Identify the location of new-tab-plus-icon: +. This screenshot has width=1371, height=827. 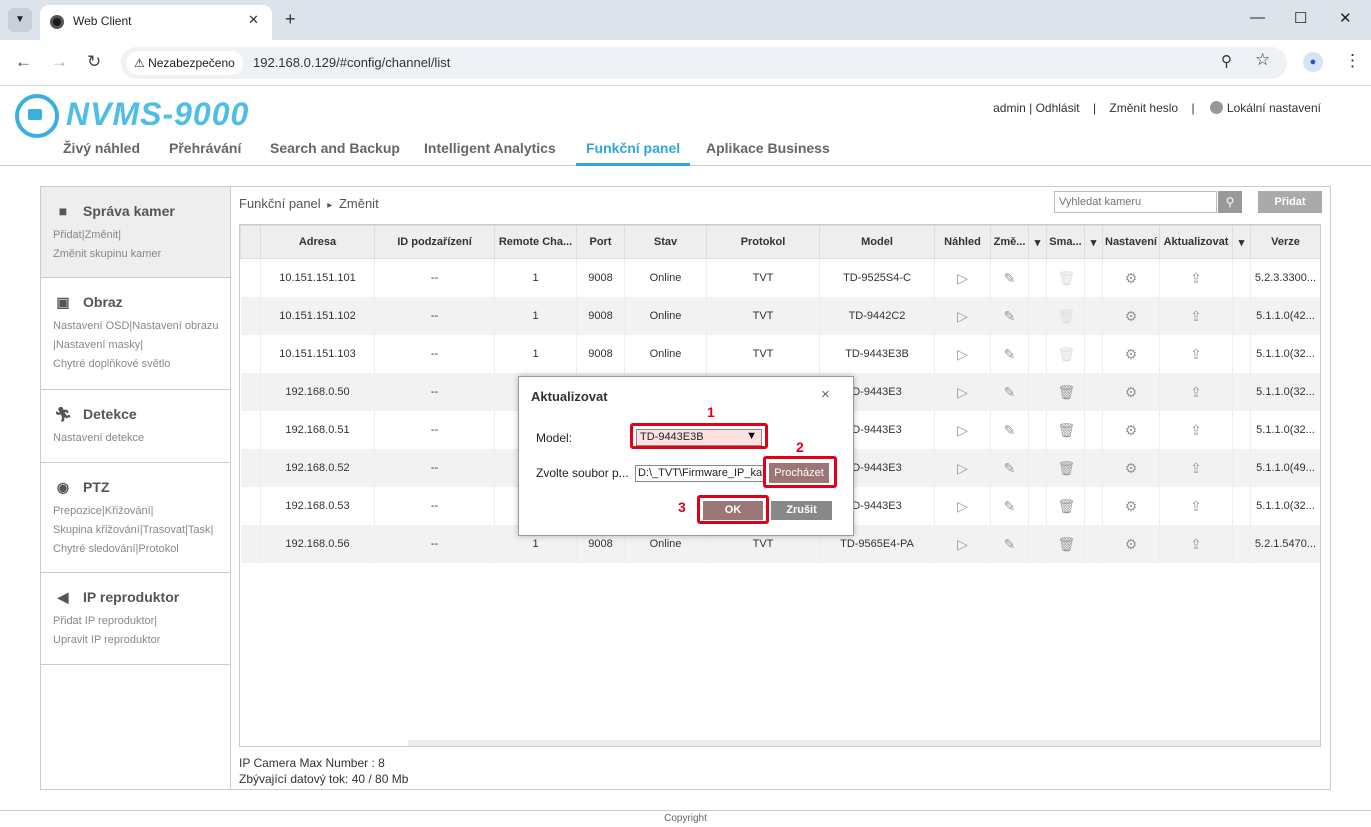
(290, 19).